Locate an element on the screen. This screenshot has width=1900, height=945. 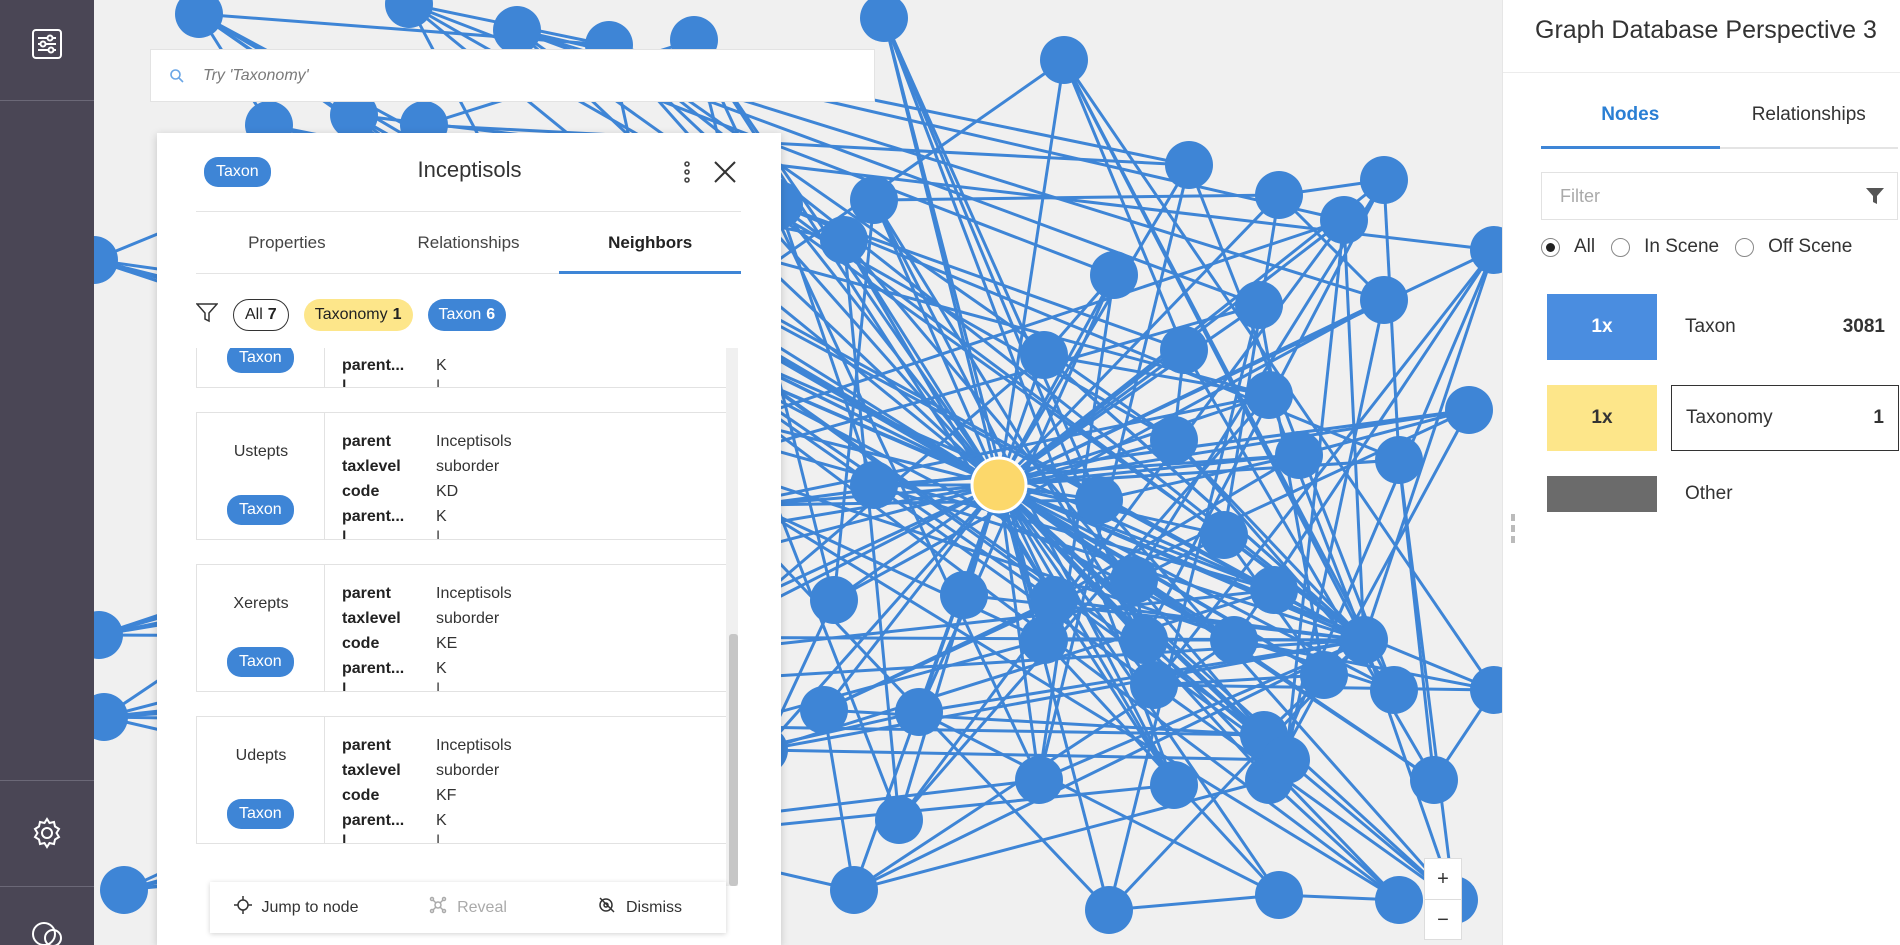
zoom-out-button: − is located at coordinates (1443, 920).